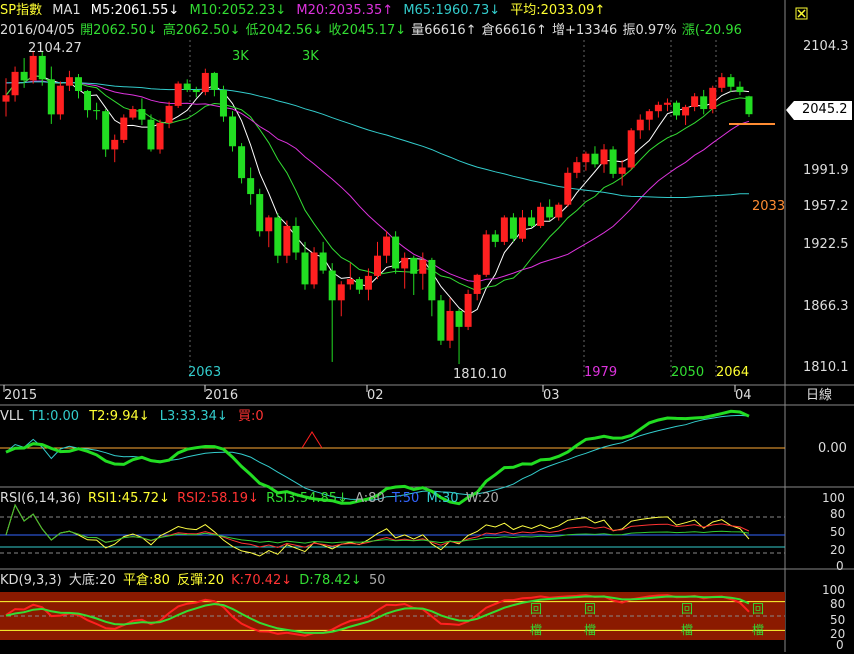 This screenshot has height=654, width=854. I want to click on vll-t2: T2:9.94↓, so click(119, 416).